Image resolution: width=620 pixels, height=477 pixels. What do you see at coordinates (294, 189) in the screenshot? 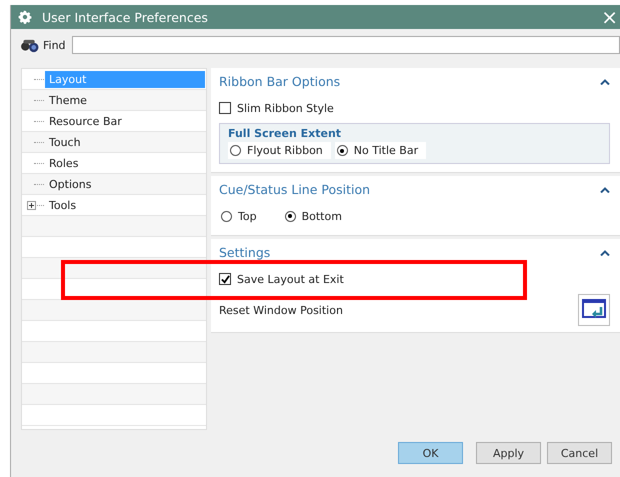
I see `section-title: Cue/Status Line Position` at bounding box center [294, 189].